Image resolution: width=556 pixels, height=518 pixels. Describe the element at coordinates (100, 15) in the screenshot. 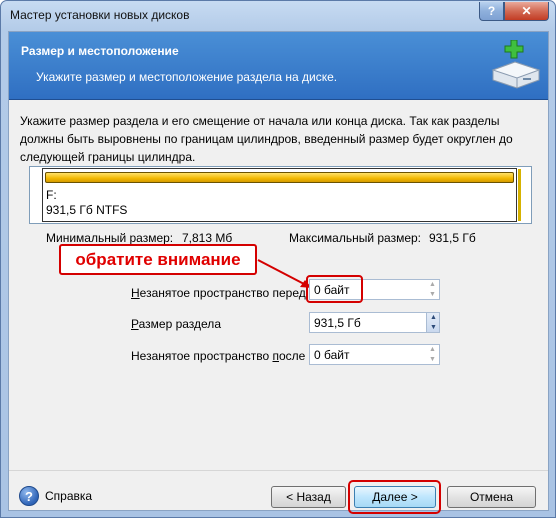

I see `window-title: Мастер установки новых дисков` at that location.